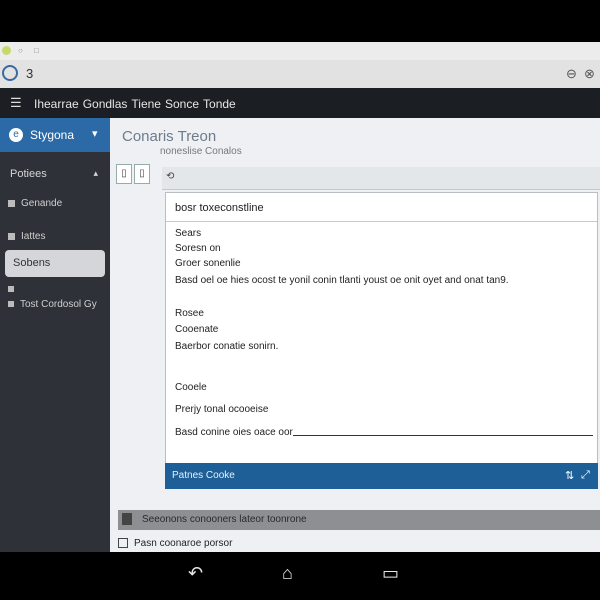  Describe the element at coordinates (10, 73) in the screenshot. I see `browser-logo-icon` at that location.